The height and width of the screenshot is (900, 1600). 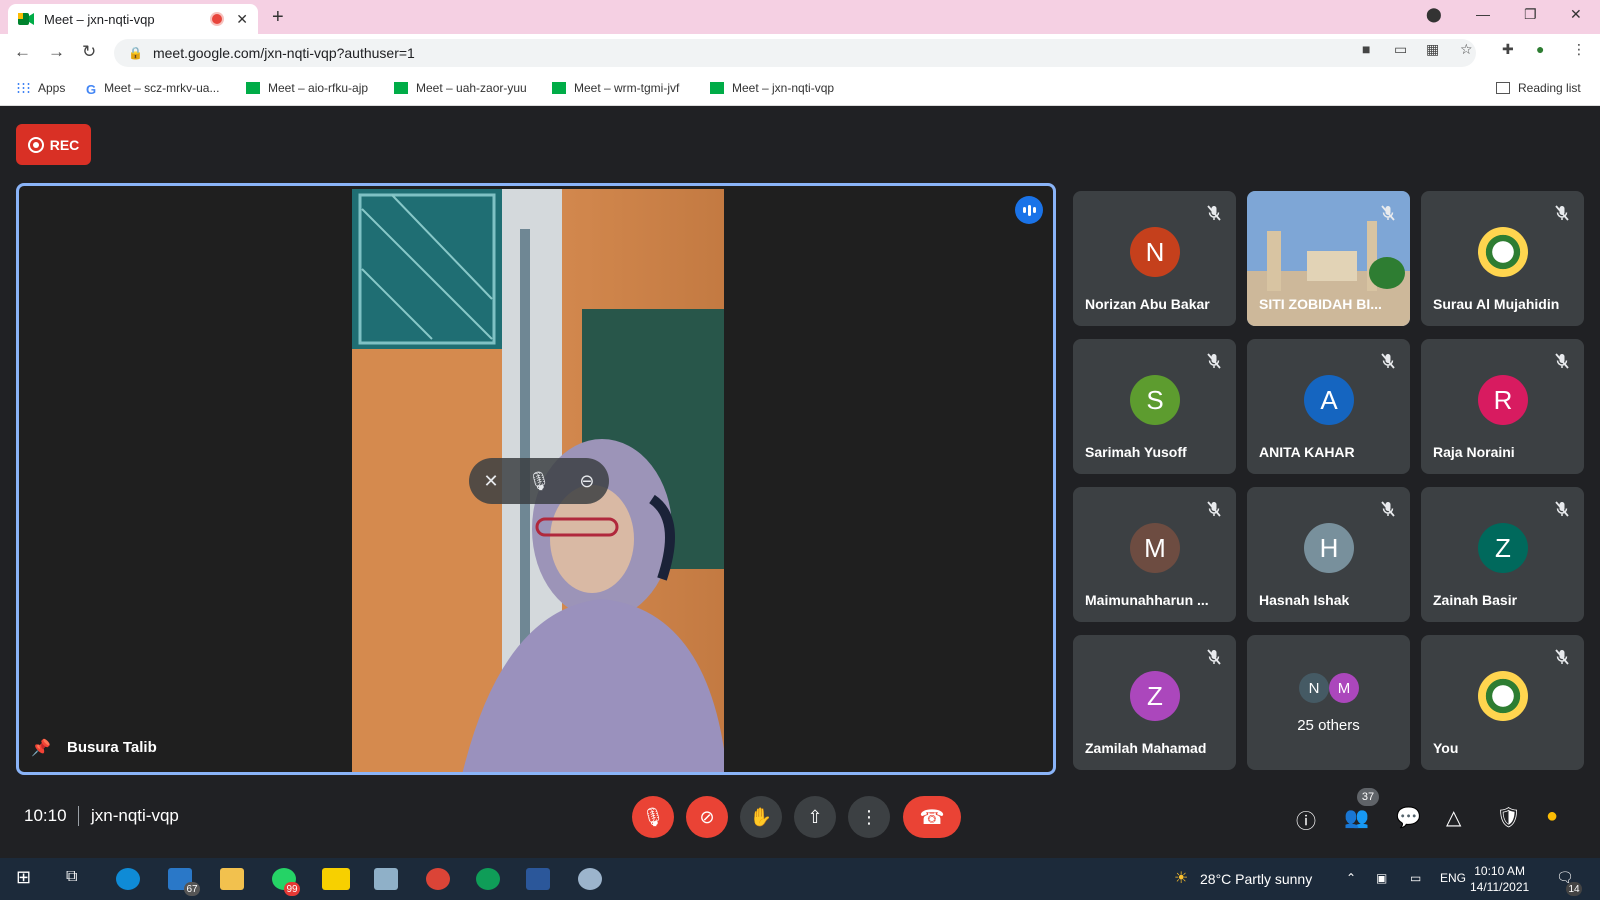 What do you see at coordinates (460, 88) in the screenshot?
I see `bookmark-meet-3: Meet – uah-zaor-yuu` at bounding box center [460, 88].